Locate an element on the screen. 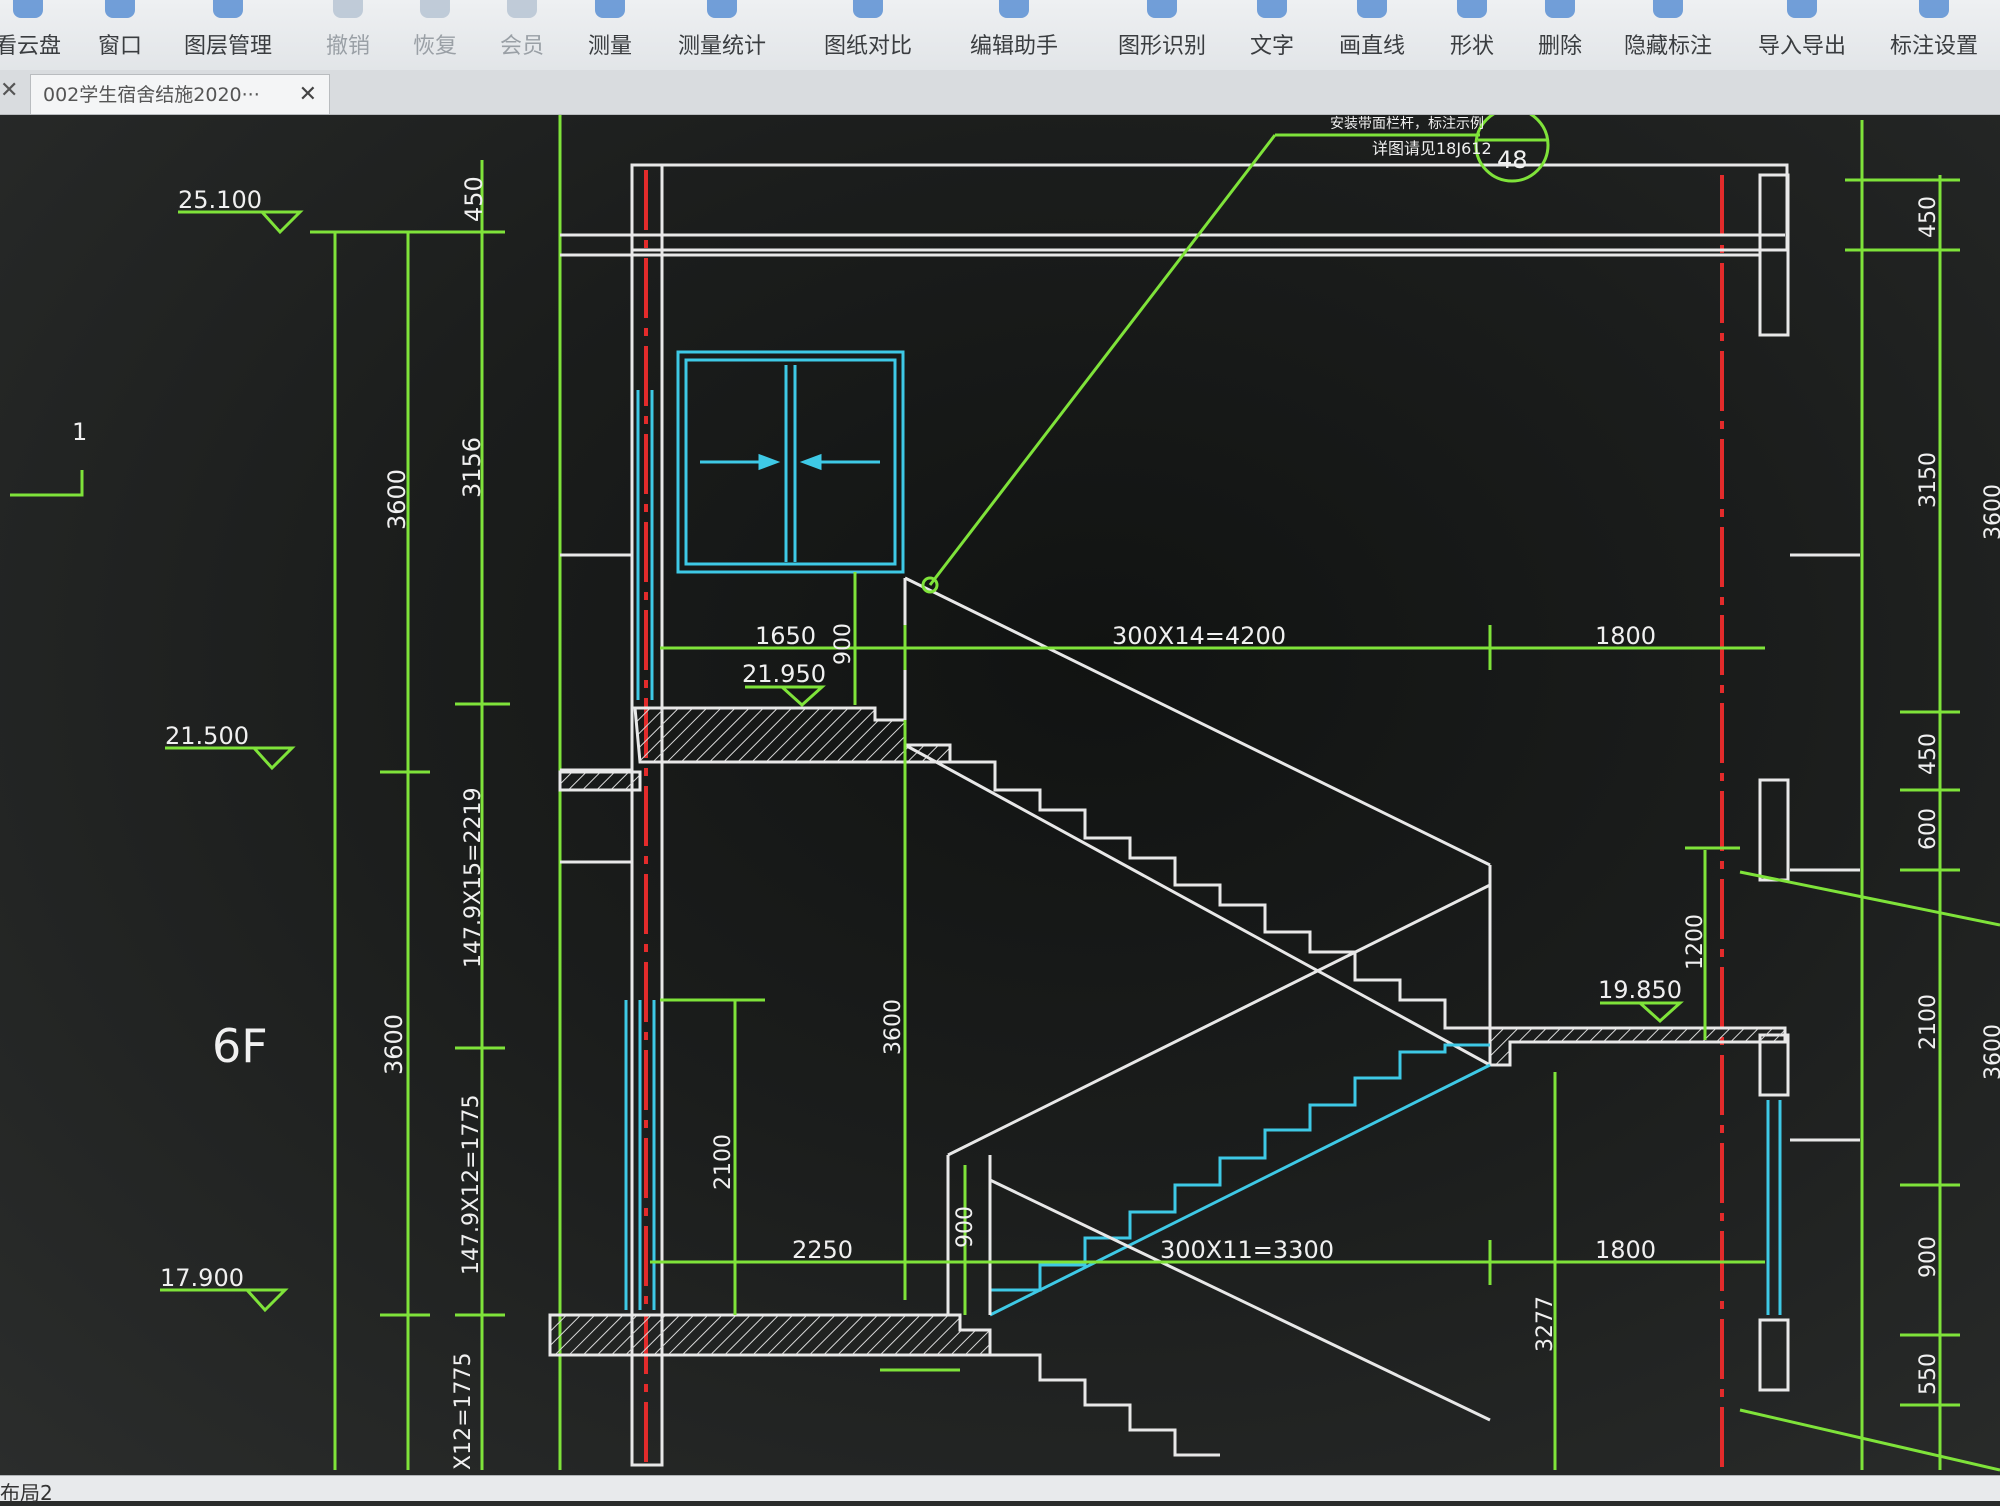  tab-drawing-file: 002学生宿舍结施2020··· ✕ is located at coordinates (180, 94).